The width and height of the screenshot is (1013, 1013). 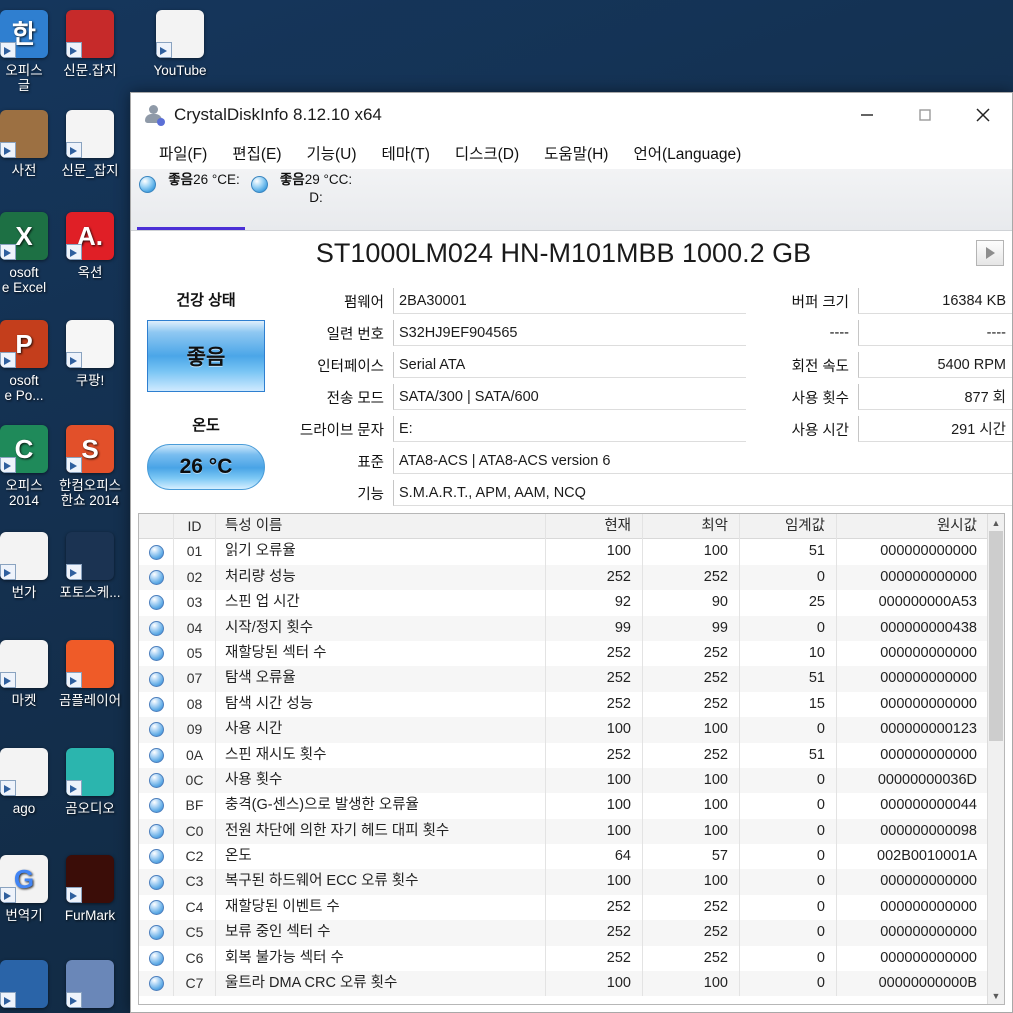 I want to click on smart-attribute-row: 0A 스핀 재시도 횟수 252 252 51 000000000000, so click(x=563, y=755).